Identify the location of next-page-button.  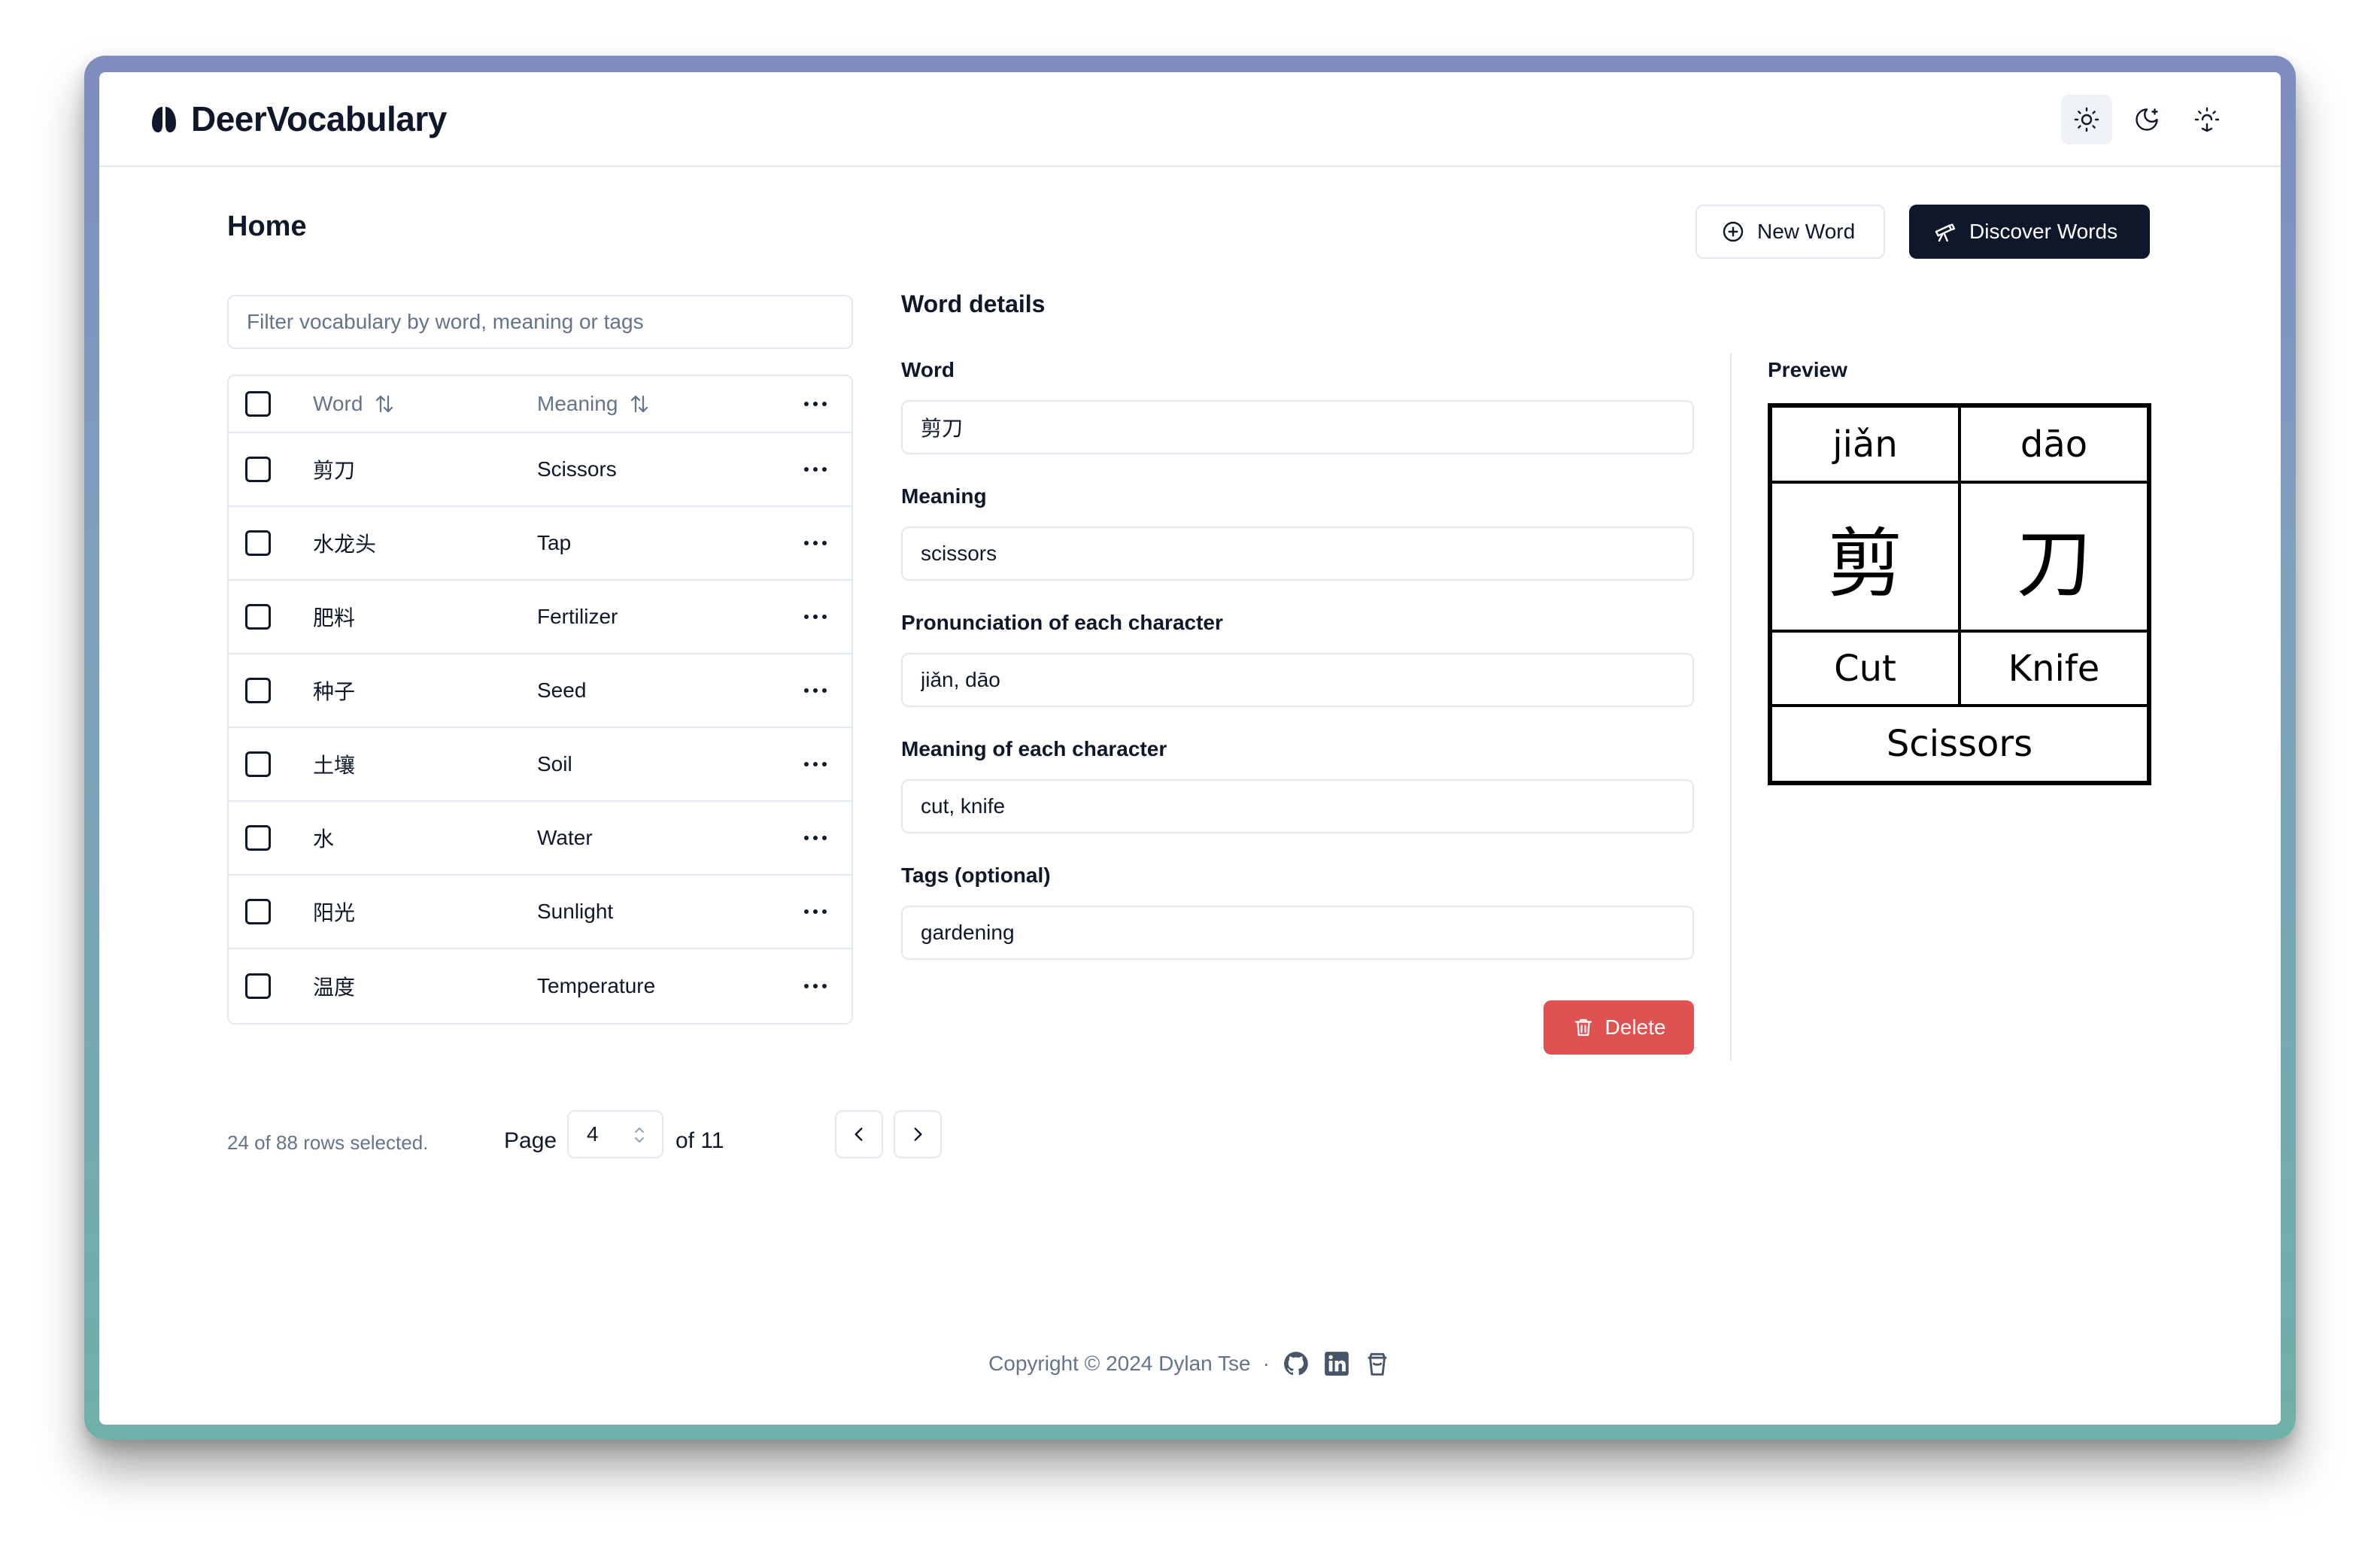
(918, 1134).